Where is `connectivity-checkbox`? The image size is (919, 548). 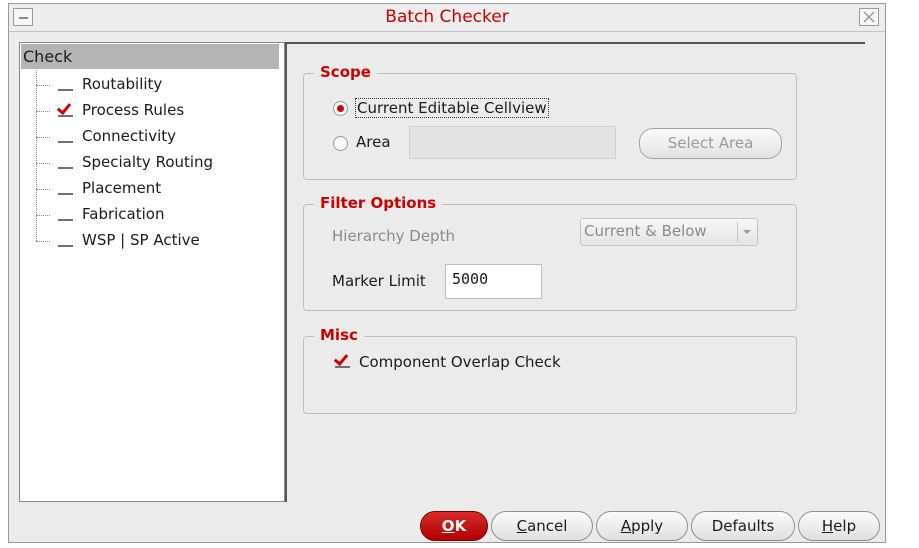 connectivity-checkbox is located at coordinates (65, 136).